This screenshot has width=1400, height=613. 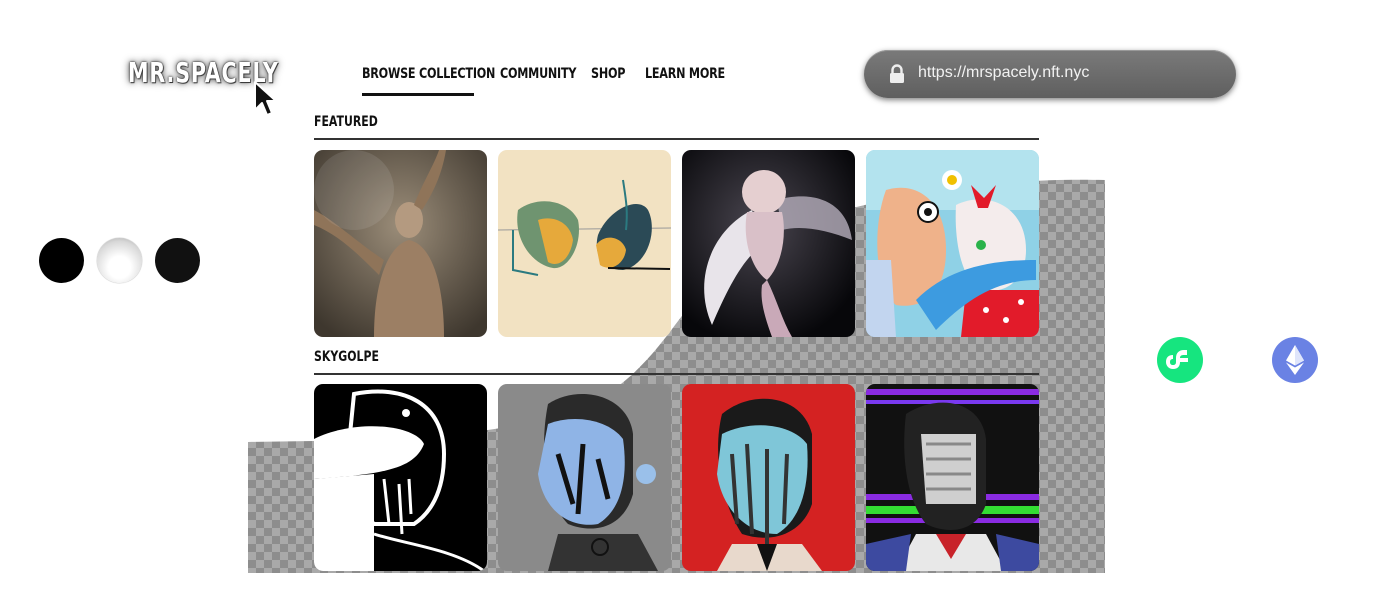 I want to click on nft-card-two-heads, so click(x=584, y=243).